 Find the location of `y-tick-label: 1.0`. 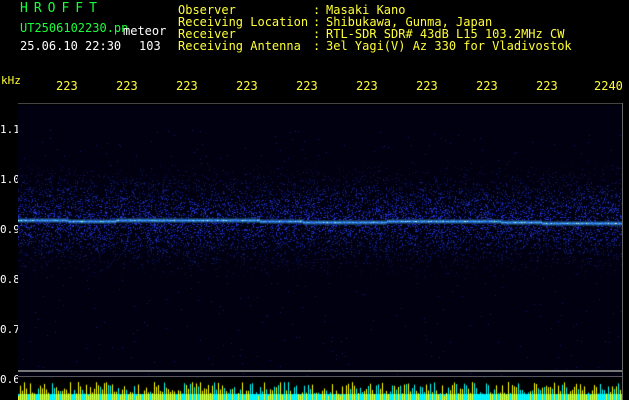

y-tick-label: 1.0 is located at coordinates (10, 179).